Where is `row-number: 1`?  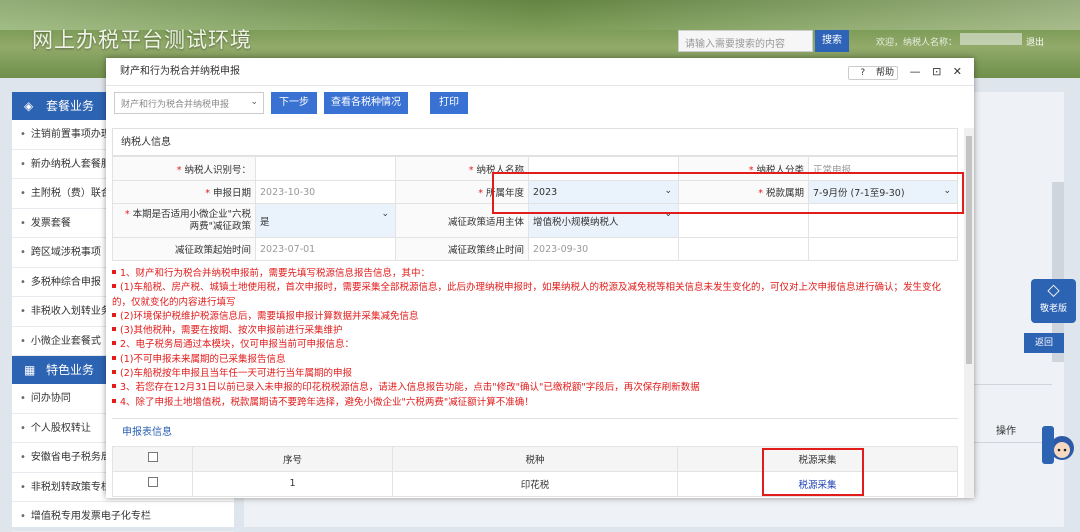 row-number: 1 is located at coordinates (292, 483).